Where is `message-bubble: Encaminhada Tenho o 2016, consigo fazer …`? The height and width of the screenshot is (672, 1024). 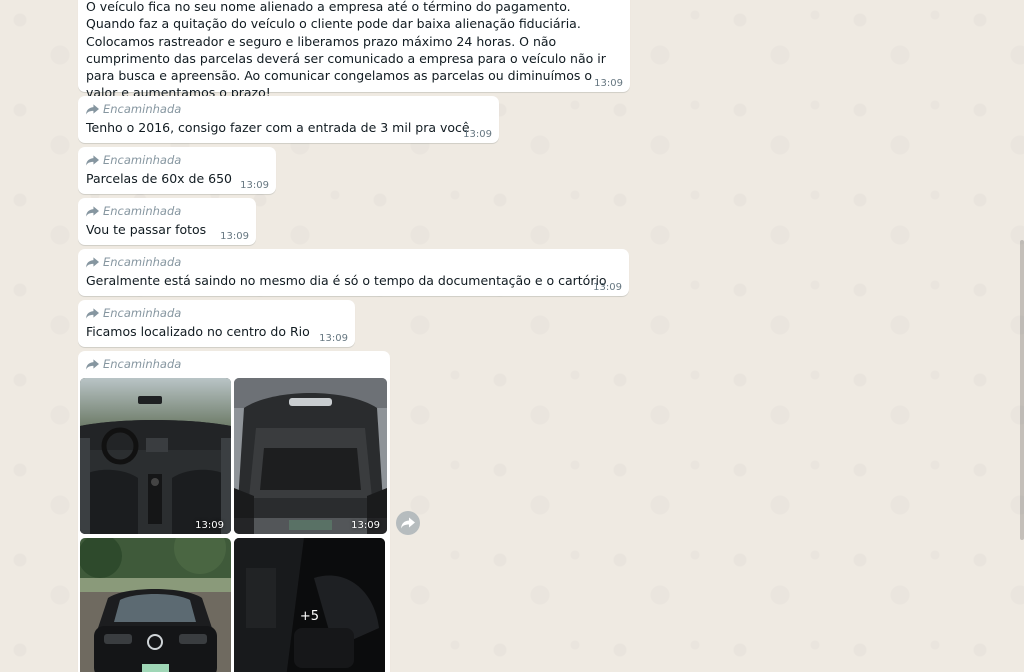
message-bubble: Encaminhada Tenho o 2016, consigo fazer … is located at coordinates (288, 119).